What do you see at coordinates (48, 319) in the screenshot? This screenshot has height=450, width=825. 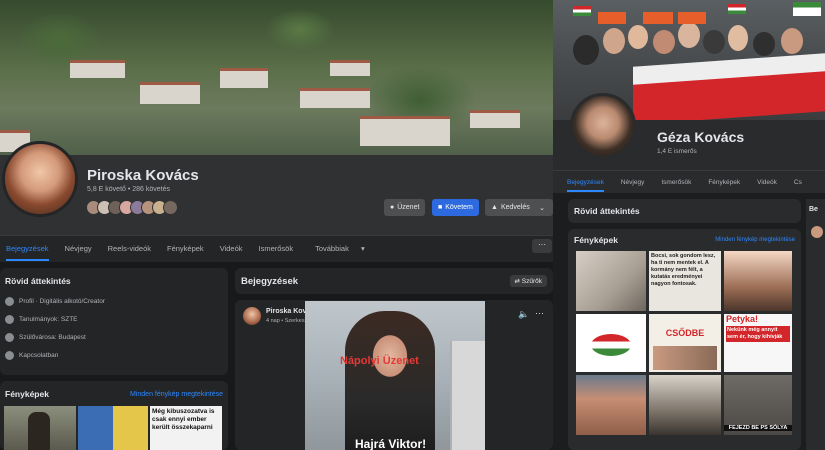 I see `intro-row-text: Tanulmányok: SZTE` at bounding box center [48, 319].